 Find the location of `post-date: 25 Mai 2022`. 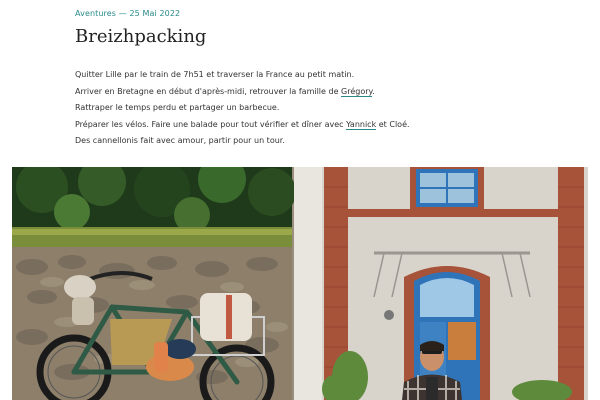

post-date: 25 Mai 2022 is located at coordinates (155, 13).